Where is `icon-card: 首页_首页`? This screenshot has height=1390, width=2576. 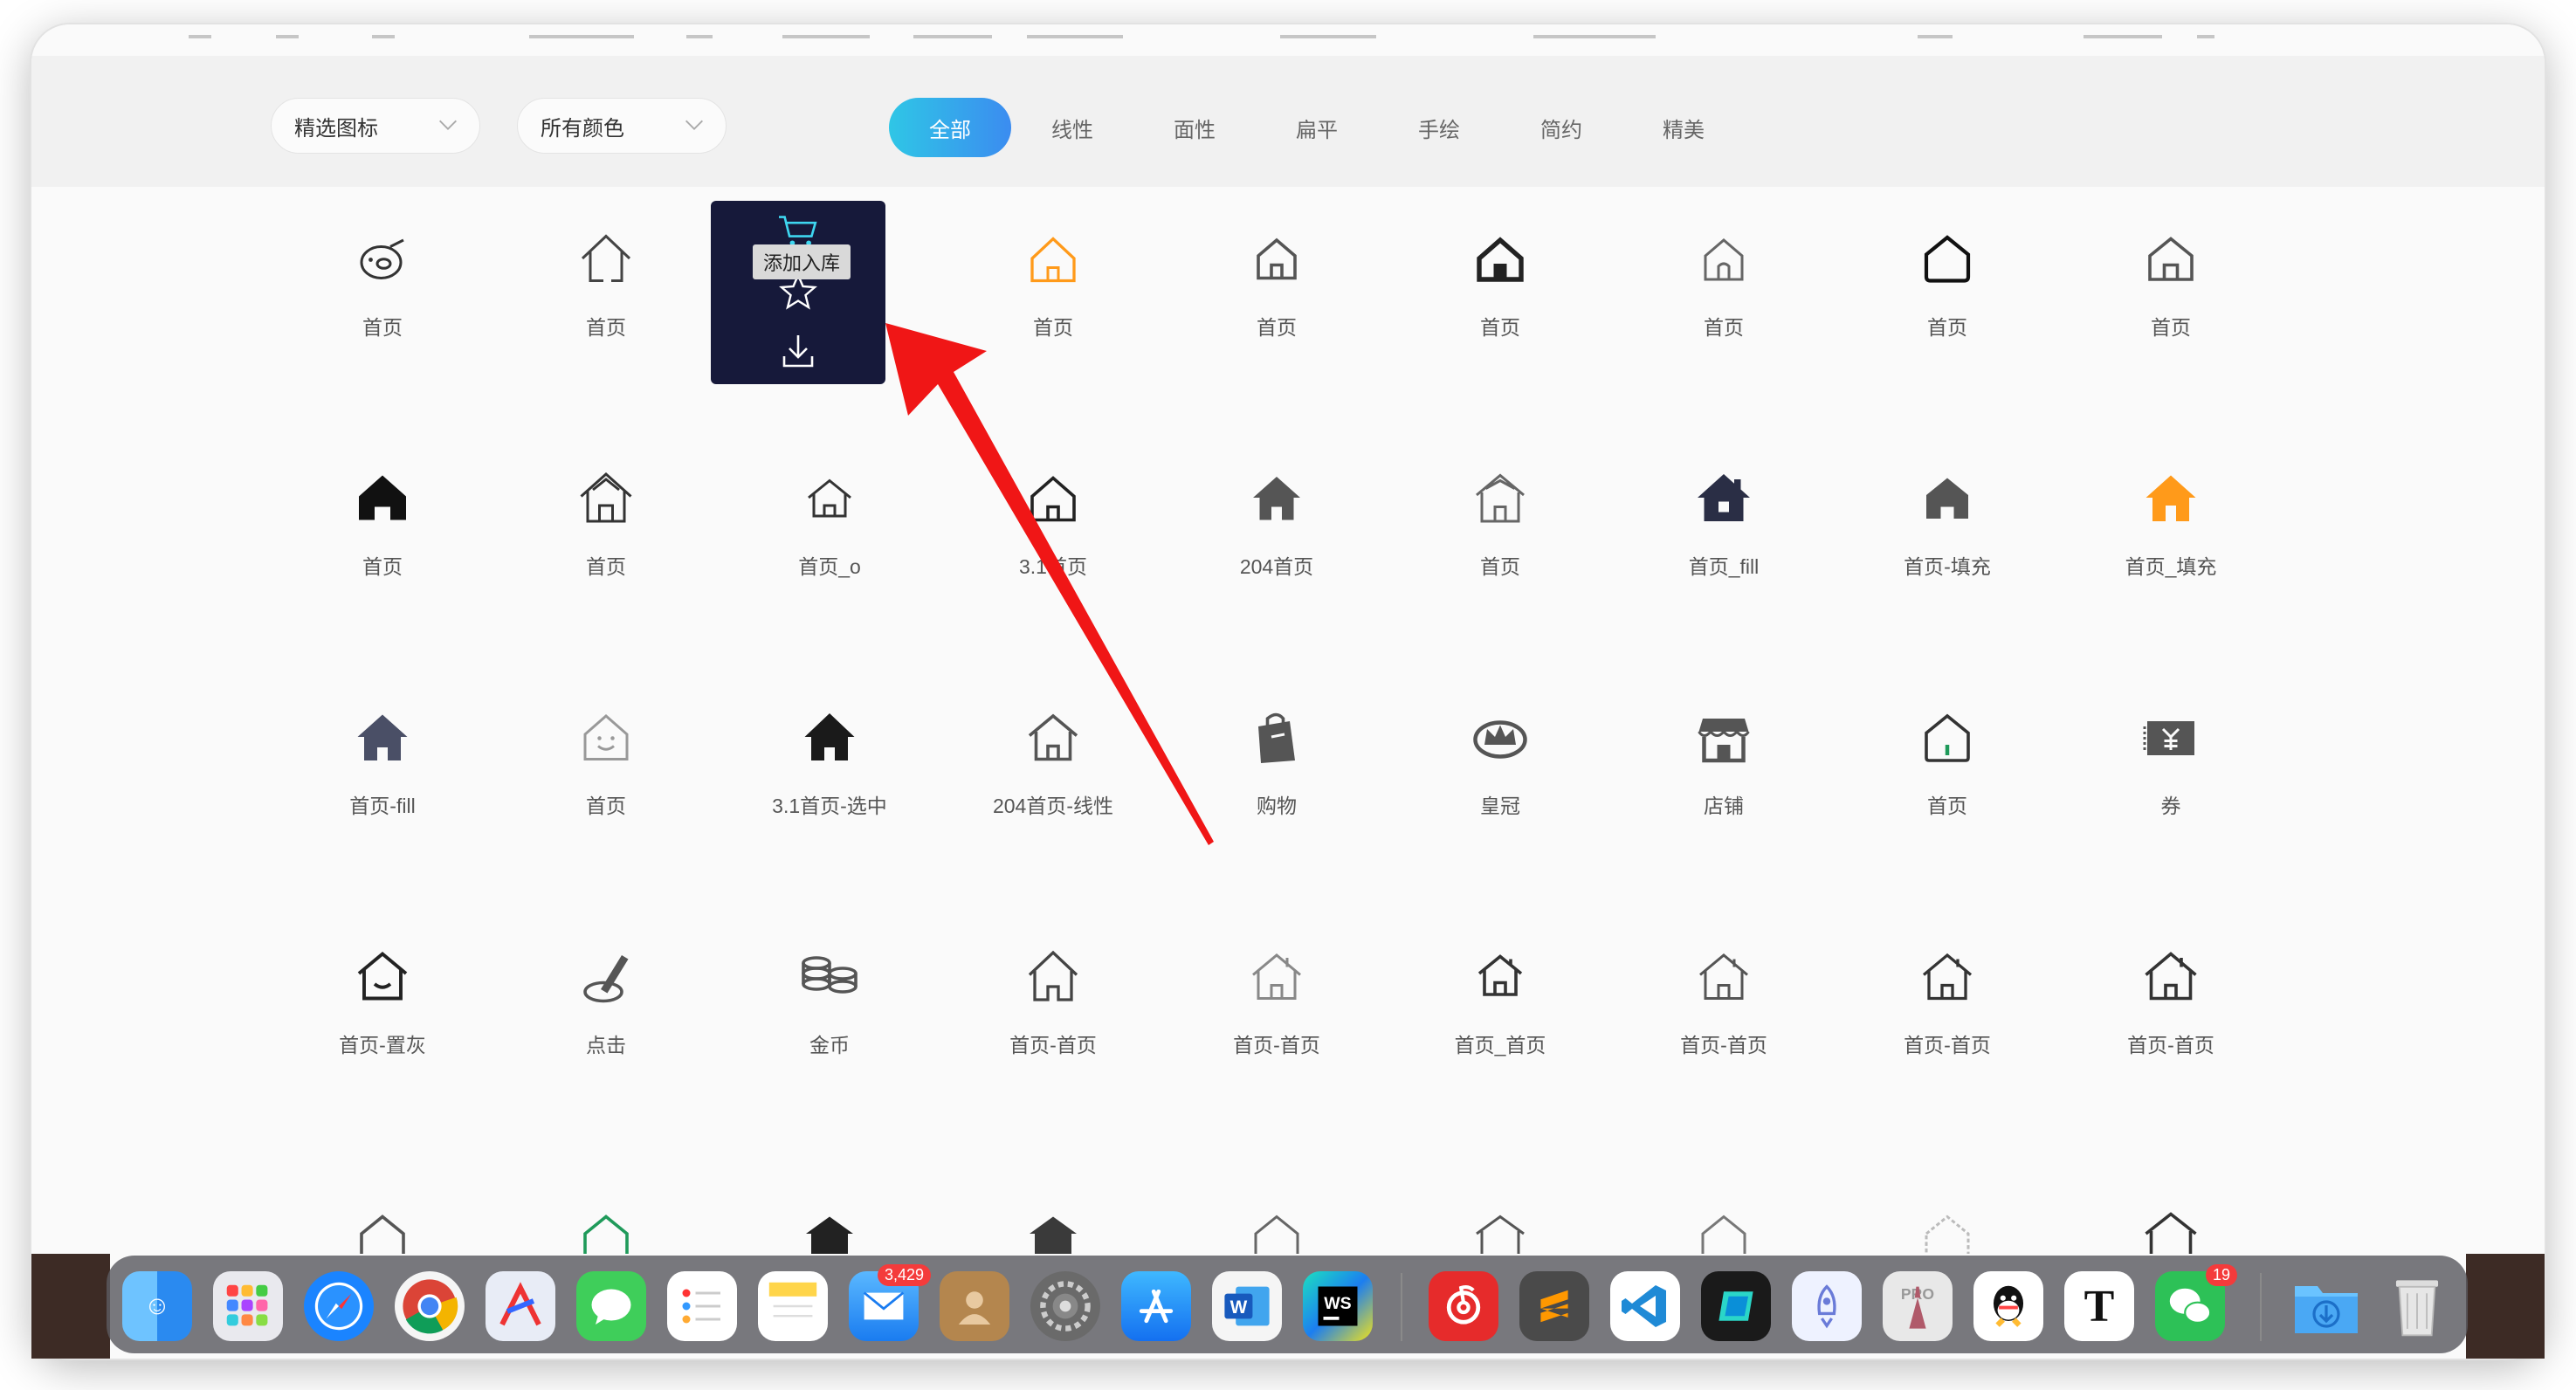 icon-card: 首页_首页 is located at coordinates (1500, 1010).